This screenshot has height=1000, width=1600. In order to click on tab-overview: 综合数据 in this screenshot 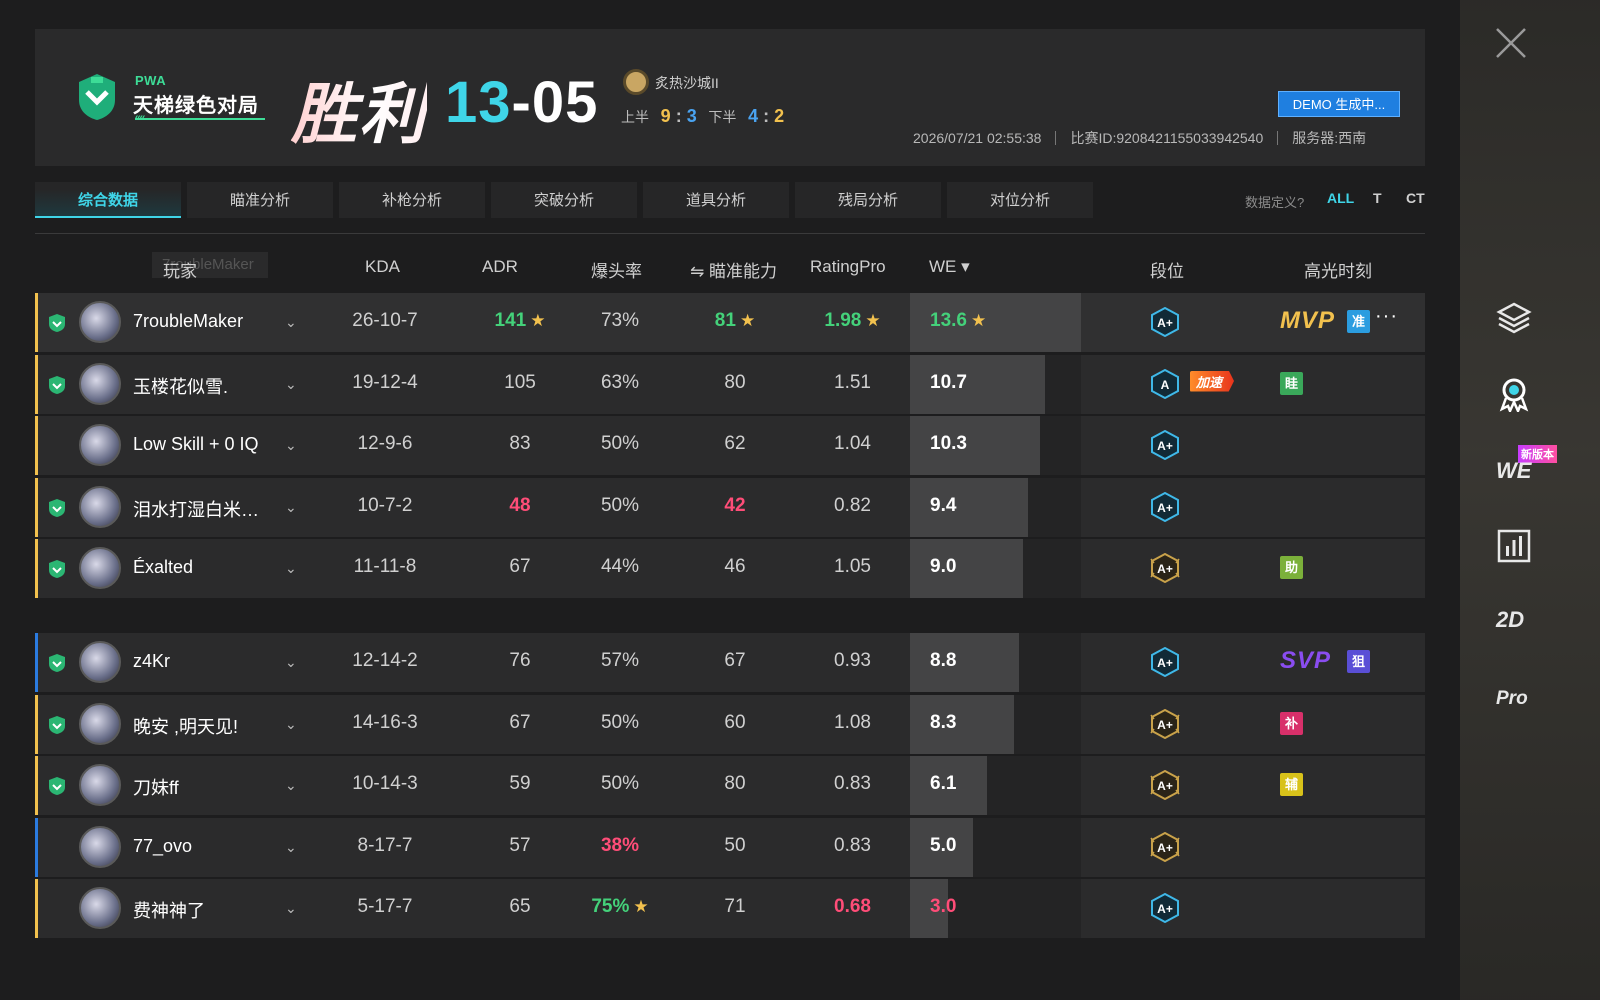, I will do `click(108, 200)`.